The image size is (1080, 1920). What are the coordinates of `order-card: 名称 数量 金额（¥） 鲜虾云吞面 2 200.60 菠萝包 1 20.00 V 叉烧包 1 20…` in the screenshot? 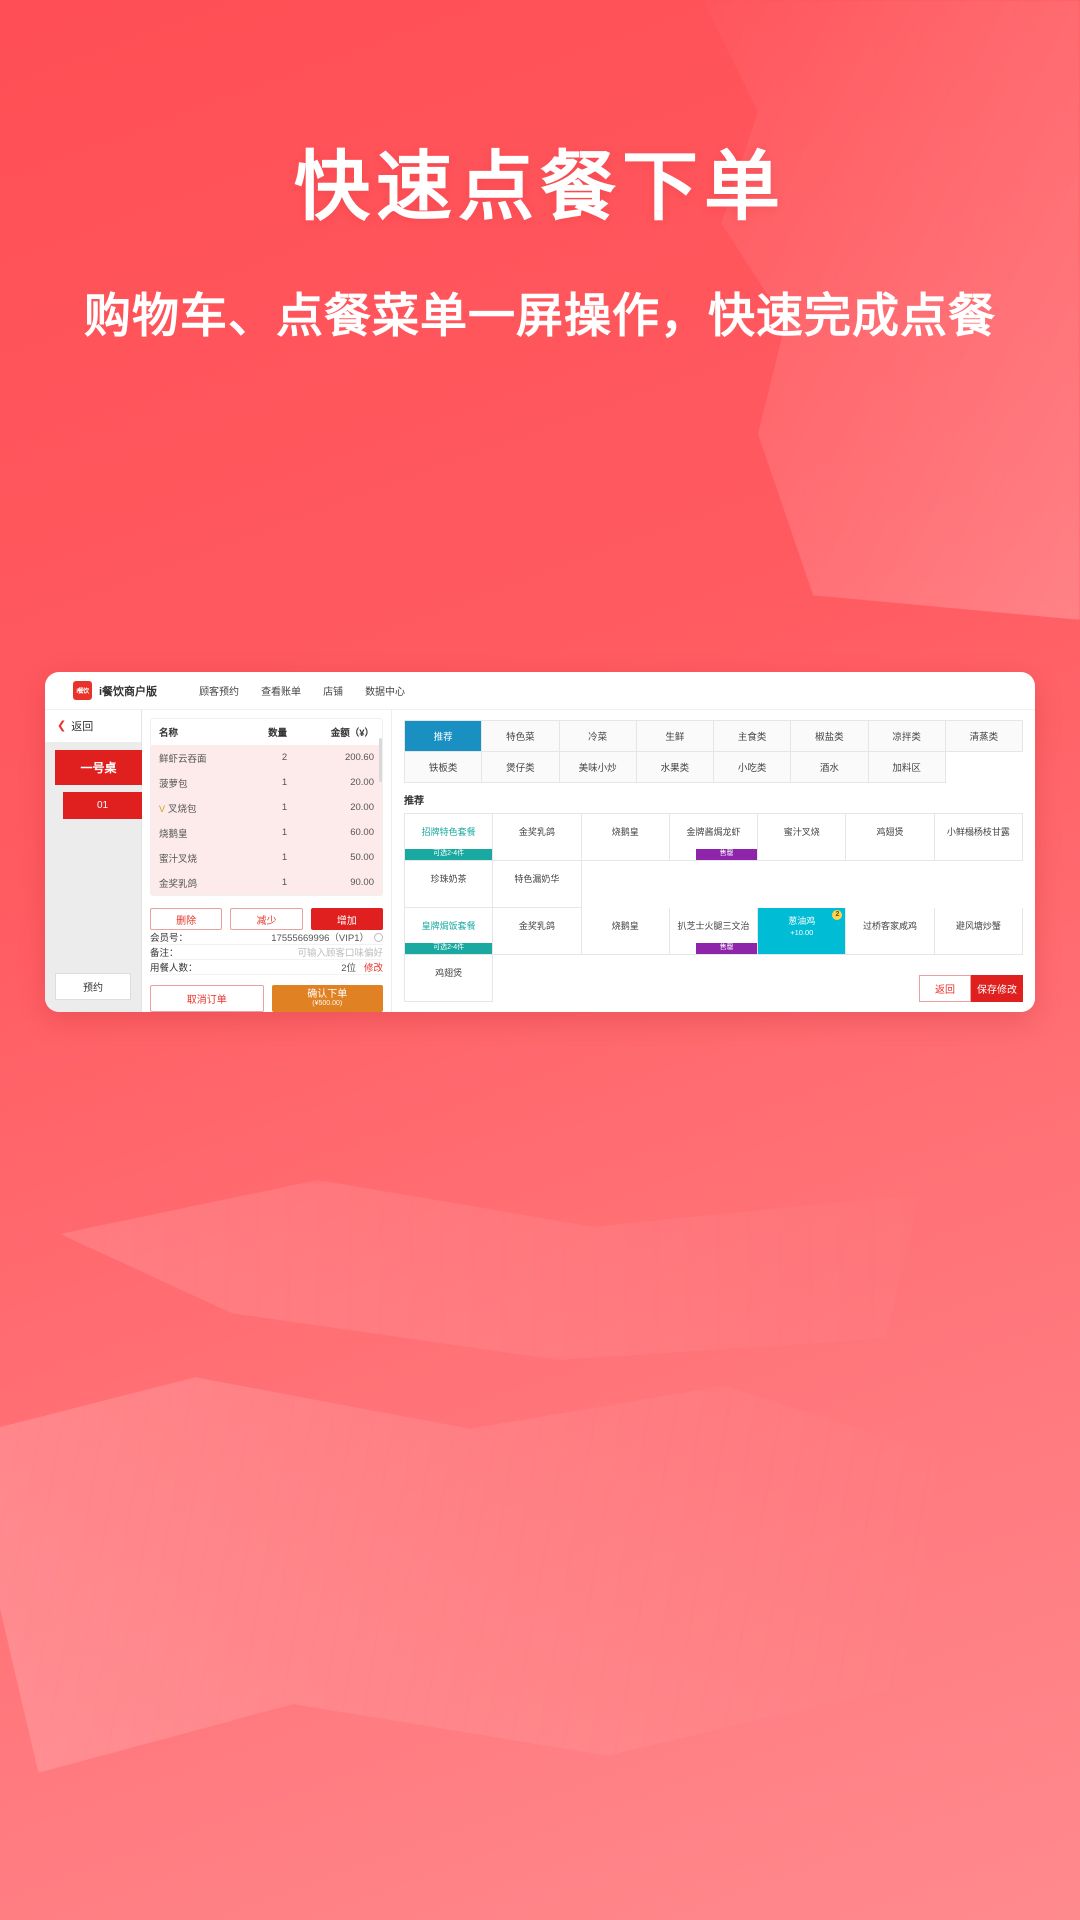 It's located at (266, 807).